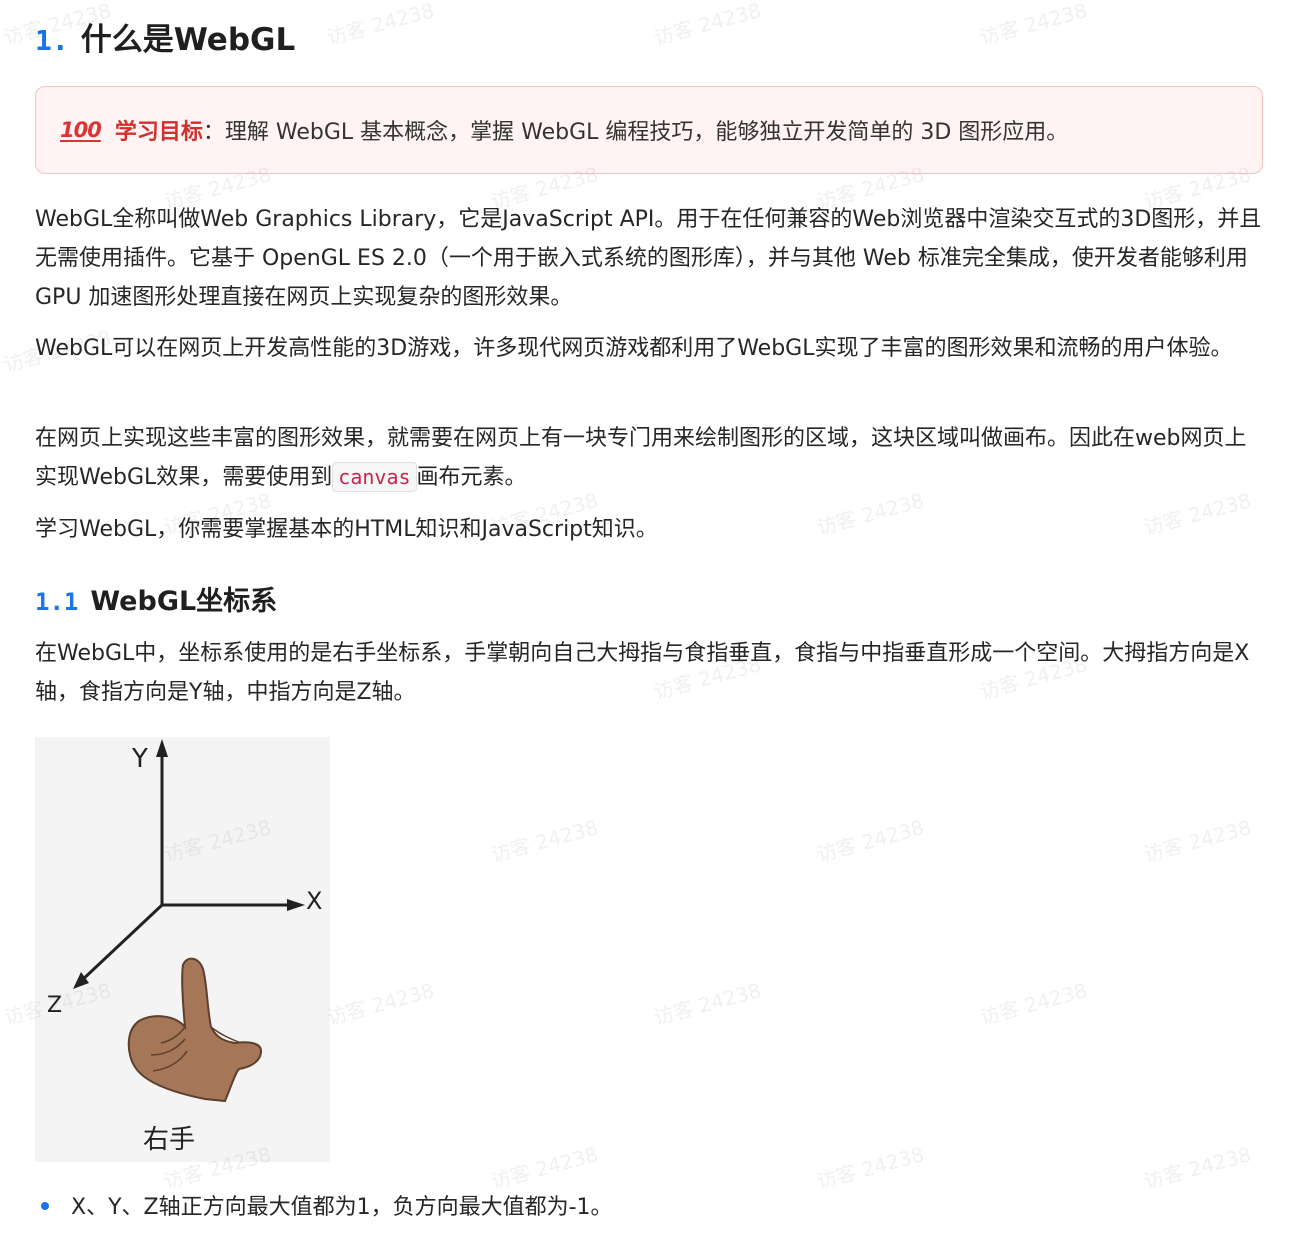 This screenshot has width=1311, height=1245. Describe the element at coordinates (374, 477) in the screenshot. I see `inline-code-canvas: canvas` at that location.